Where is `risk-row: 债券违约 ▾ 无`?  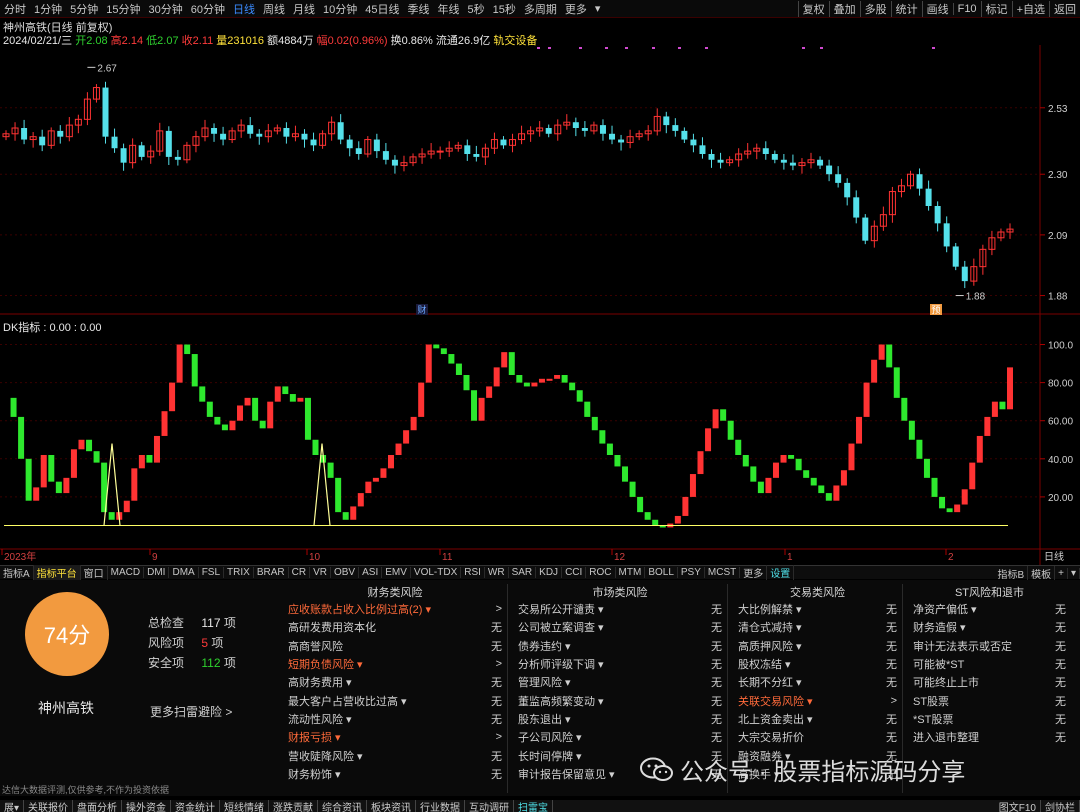 risk-row: 债券违约 ▾ 无 is located at coordinates (620, 646).